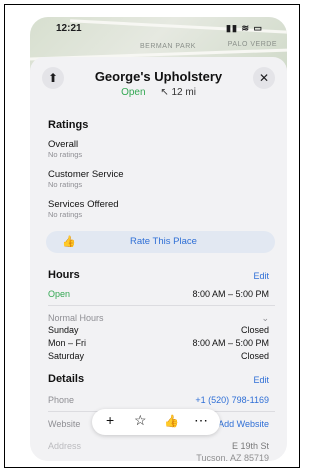 The height and width of the screenshot is (472, 320). What do you see at coordinates (230, 343) in the screenshot?
I see `hours-value: 8:00 AM – 5:00 PM` at bounding box center [230, 343].